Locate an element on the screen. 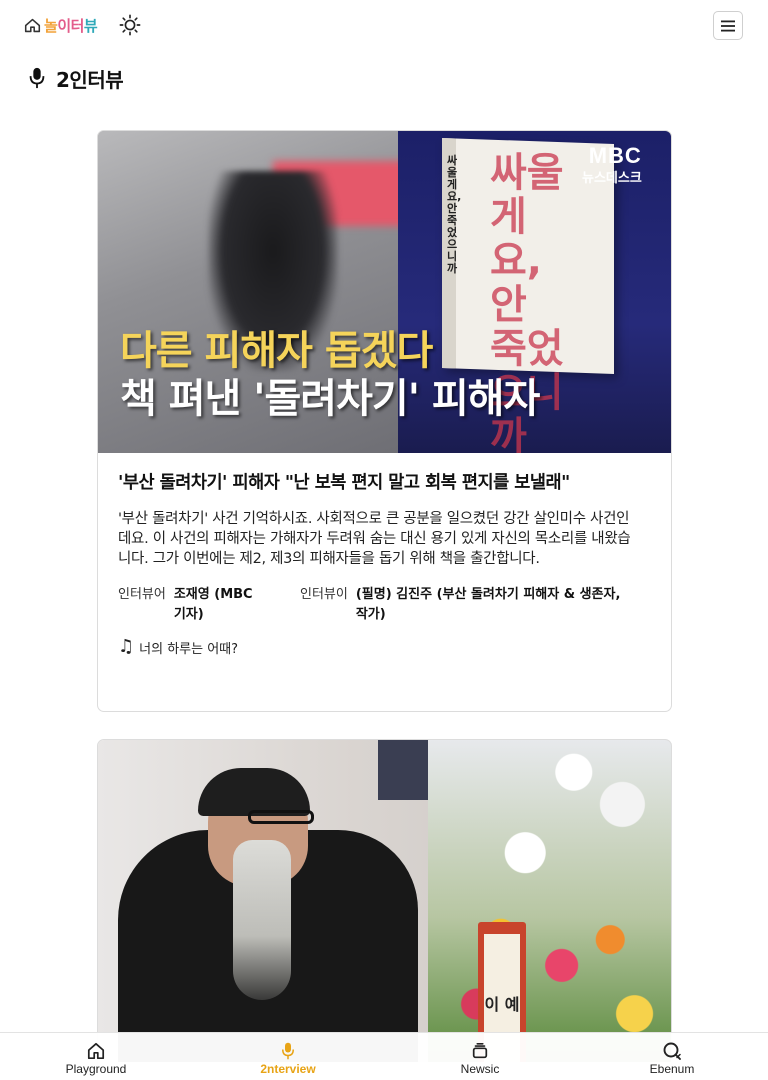  theme-toggle-button is located at coordinates (130, 25).